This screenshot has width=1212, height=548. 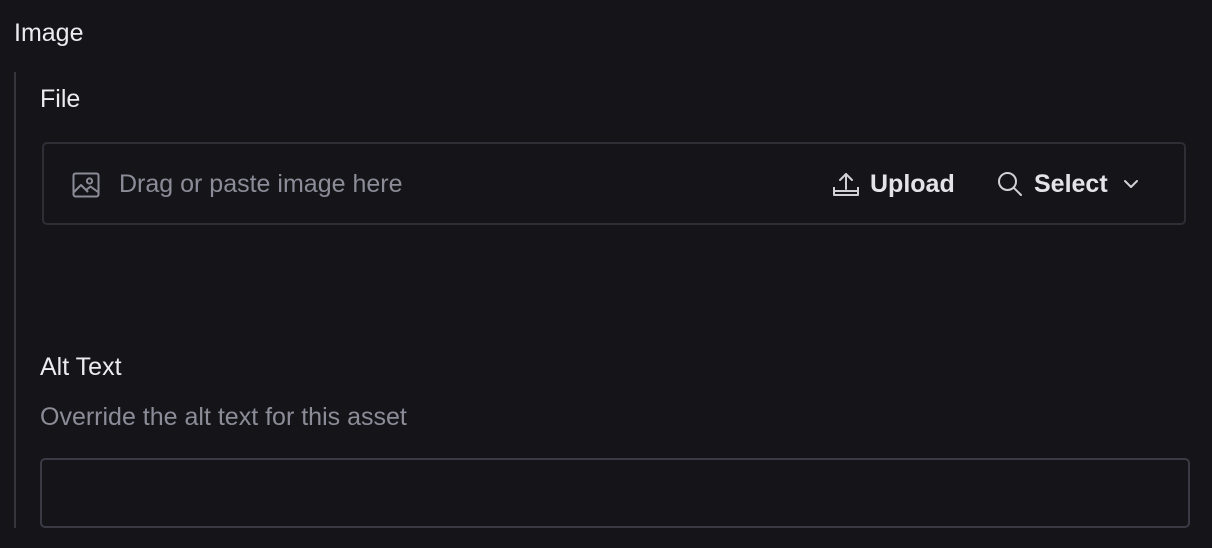 I want to click on upload-button: Upload, so click(x=893, y=184).